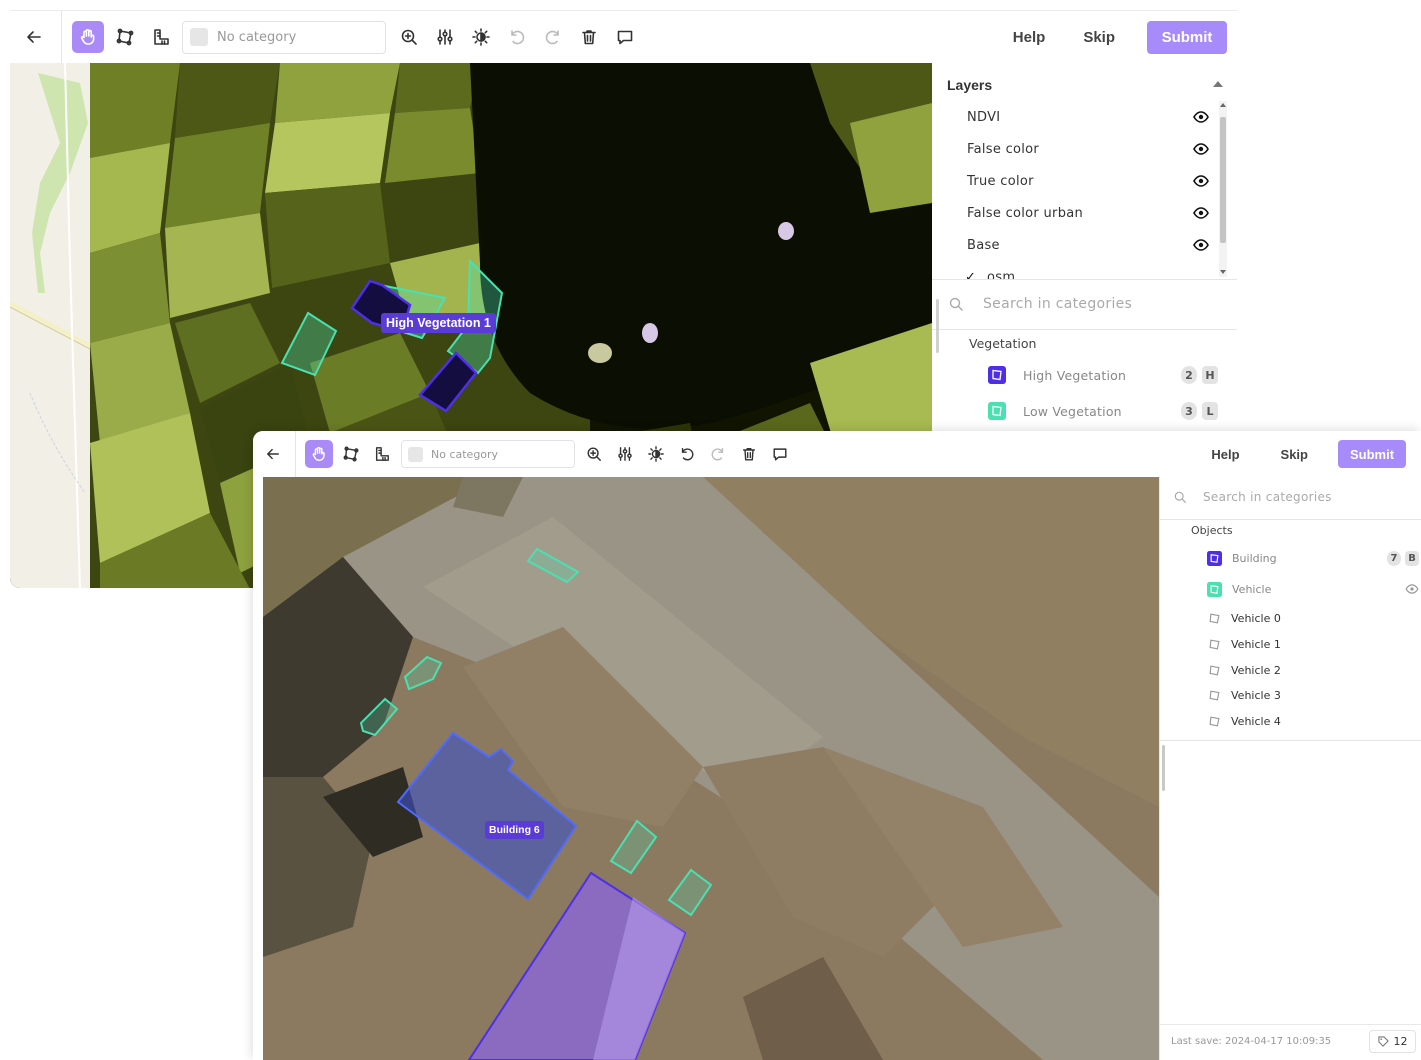 The image size is (1421, 1060). Describe the element at coordinates (1254, 558) in the screenshot. I see `category-label: Building` at that location.